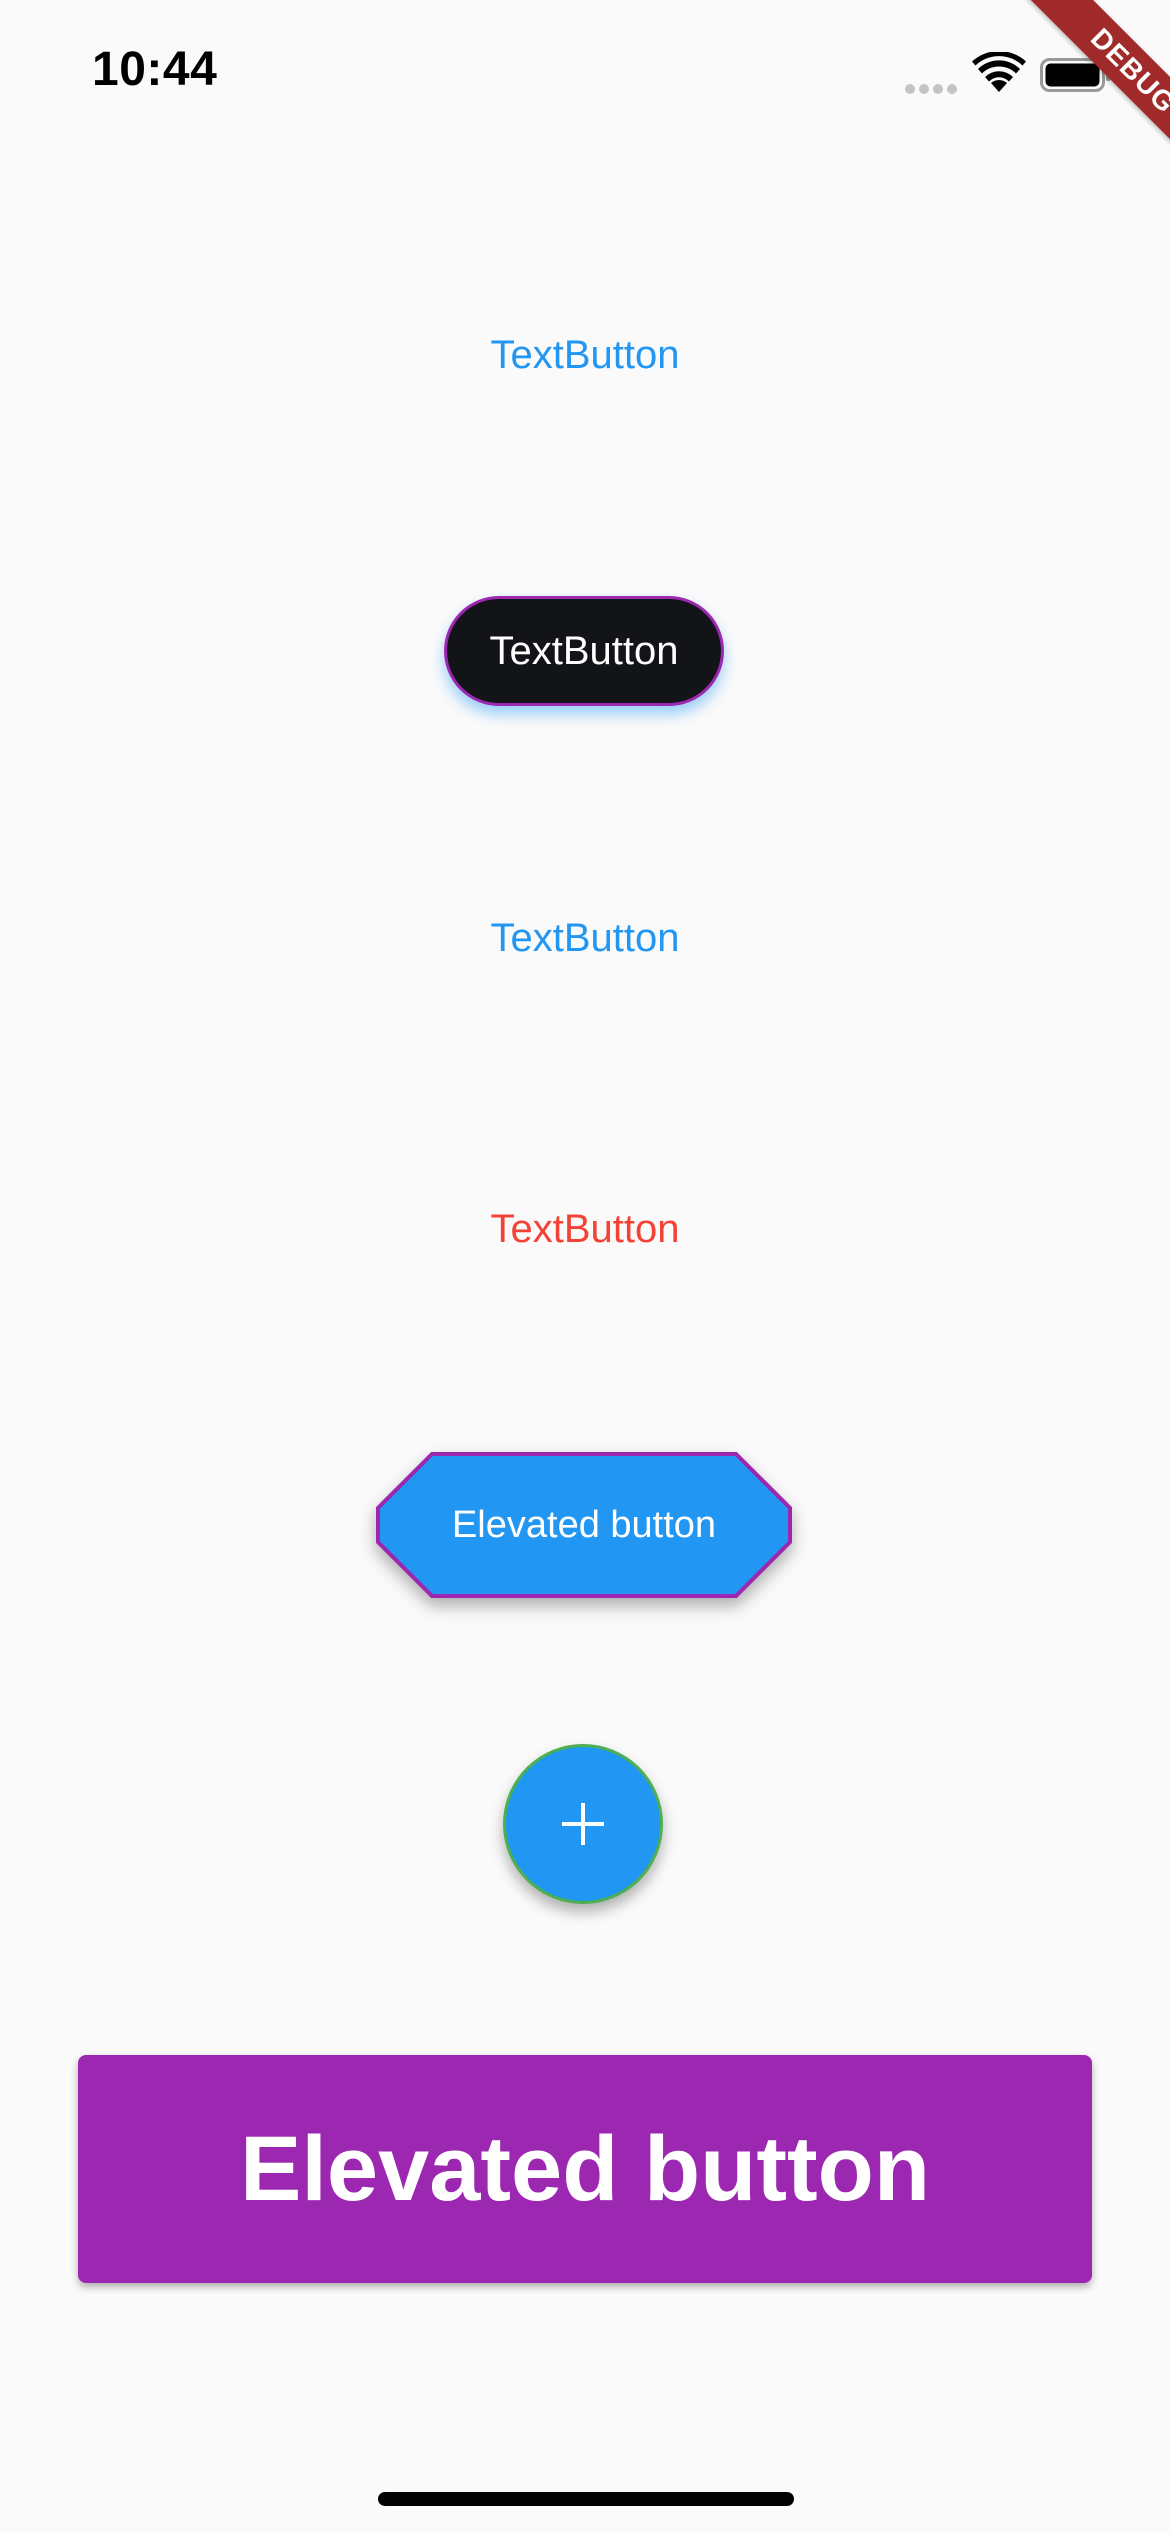  I want to click on add-fab-button, so click(583, 1824).